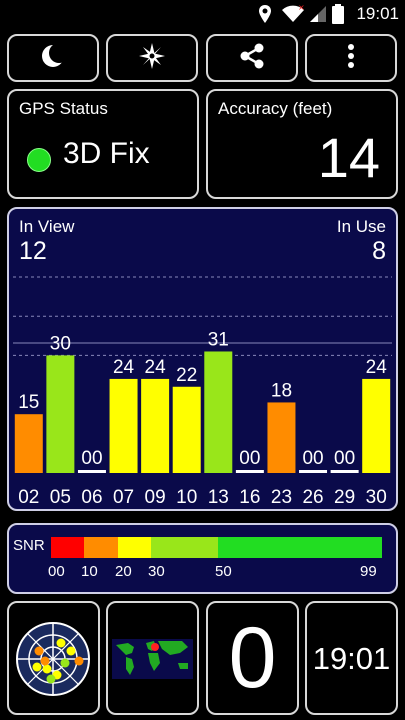 The height and width of the screenshot is (720, 405). Describe the element at coordinates (265, 16) in the screenshot. I see `location-icon` at that location.